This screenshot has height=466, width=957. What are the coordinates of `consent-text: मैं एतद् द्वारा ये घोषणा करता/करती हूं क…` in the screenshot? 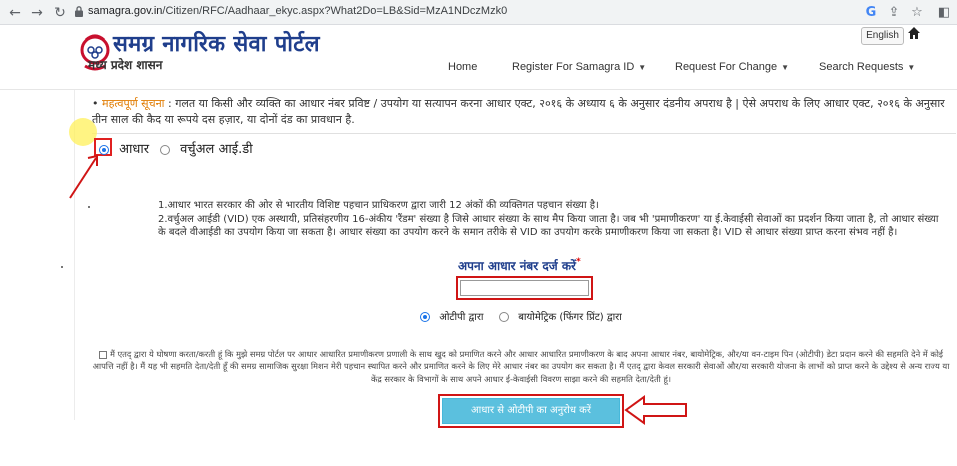 It's located at (521, 366).